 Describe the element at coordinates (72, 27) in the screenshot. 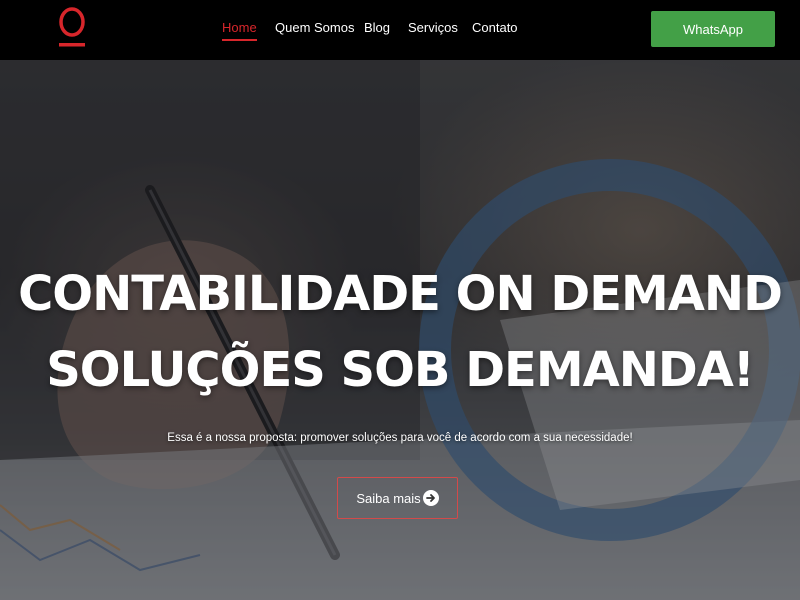

I see `logo-icon` at that location.